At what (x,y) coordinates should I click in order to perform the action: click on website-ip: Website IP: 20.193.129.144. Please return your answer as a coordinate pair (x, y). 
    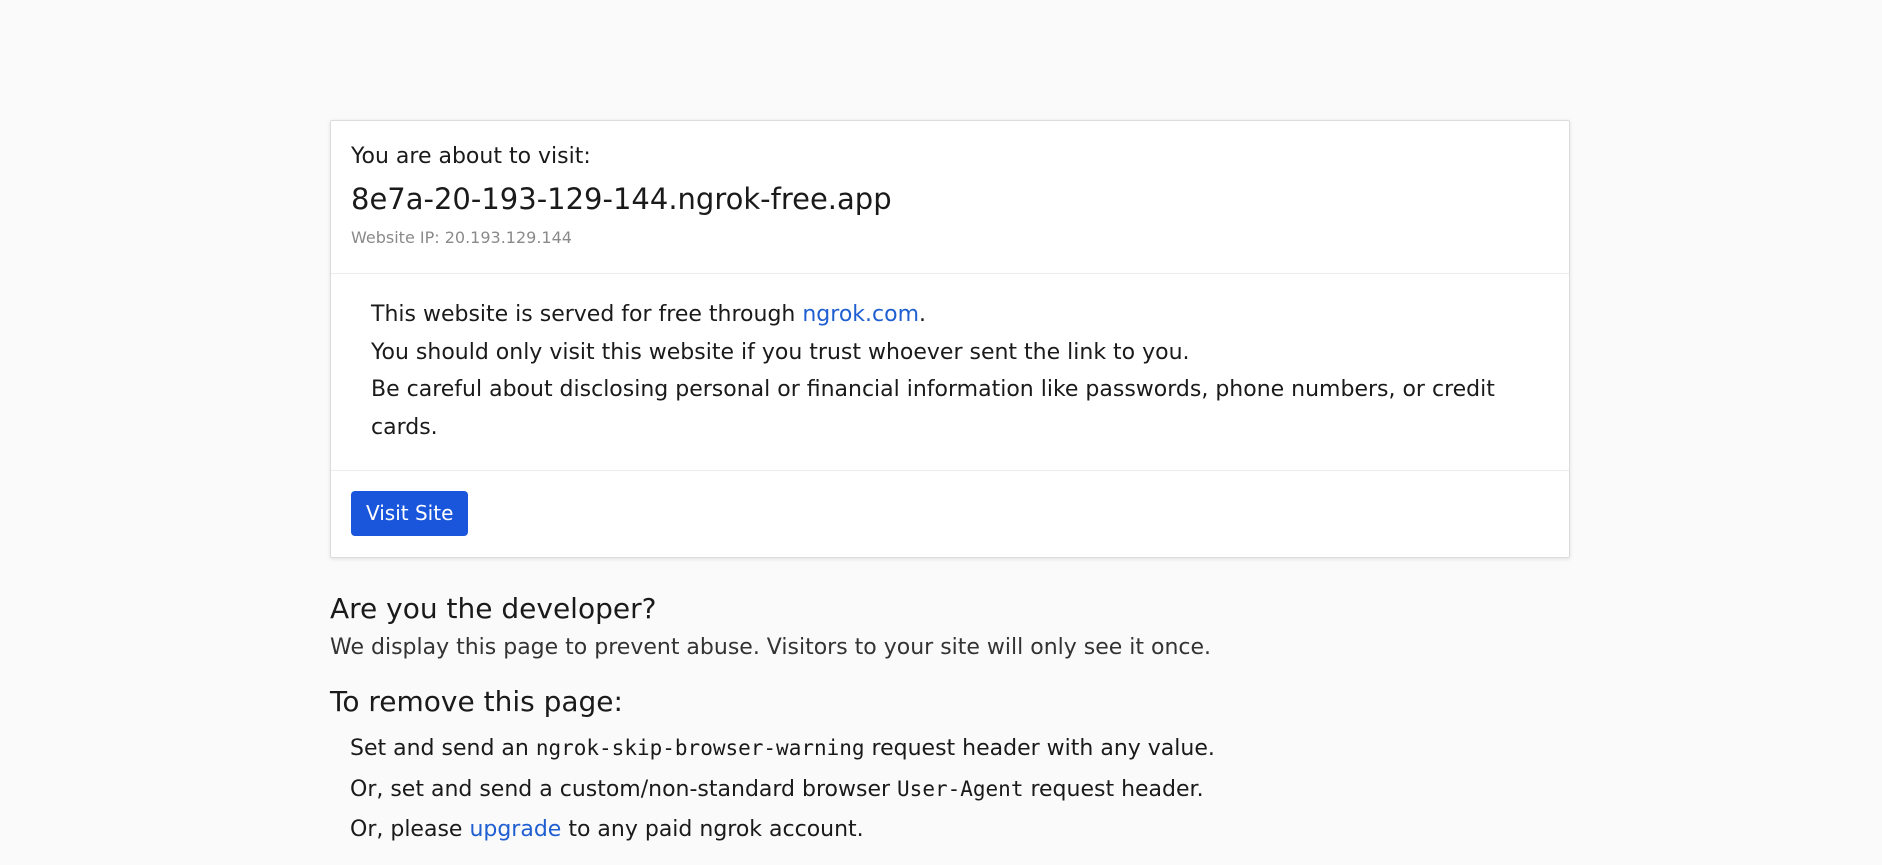
    Looking at the image, I should click on (461, 237).